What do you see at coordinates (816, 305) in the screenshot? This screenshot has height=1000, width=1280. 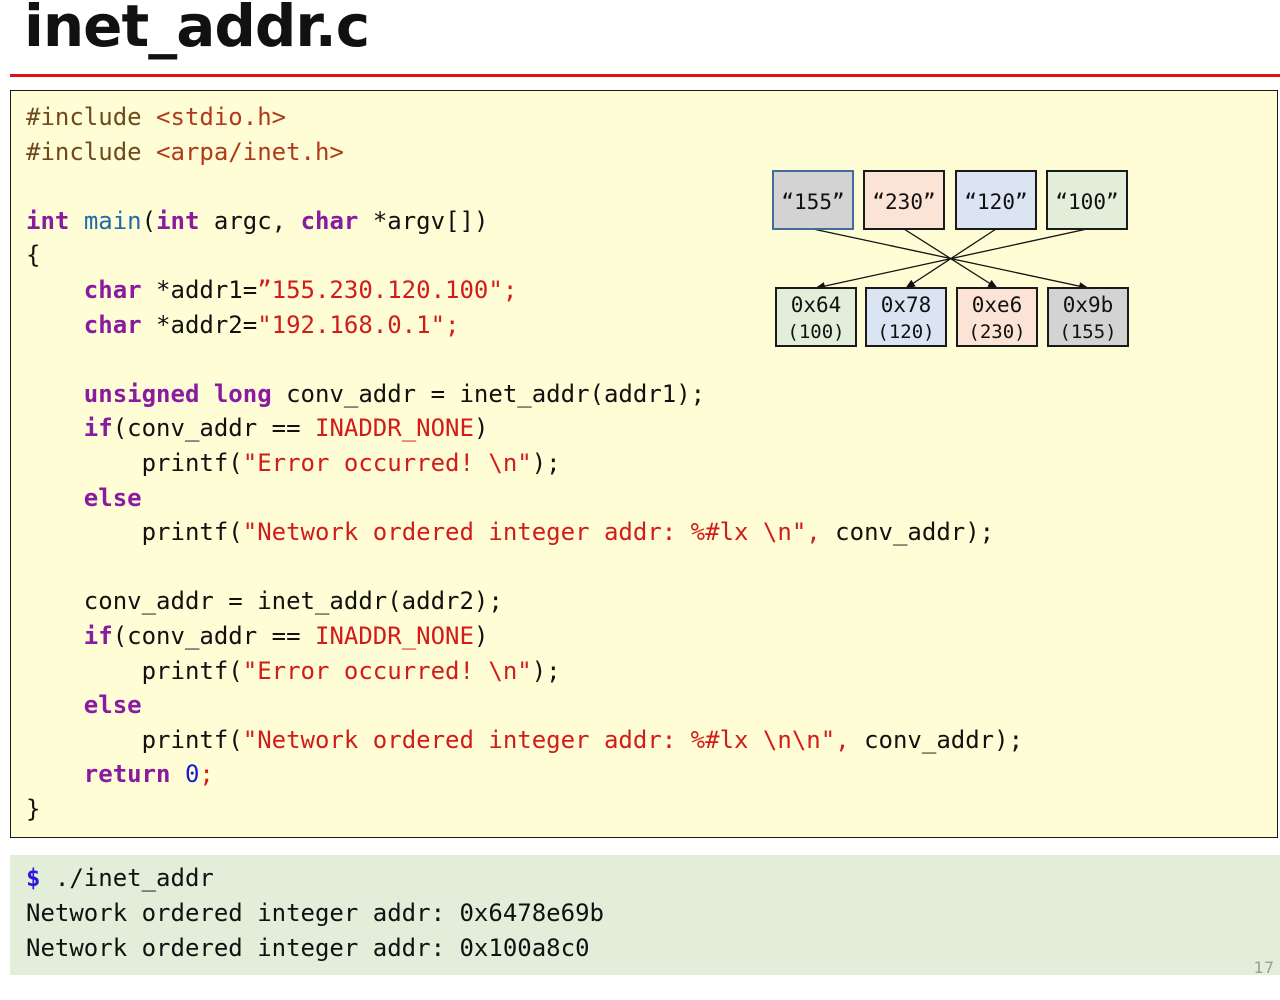 I see `byte-hex-label: 0x64` at bounding box center [816, 305].